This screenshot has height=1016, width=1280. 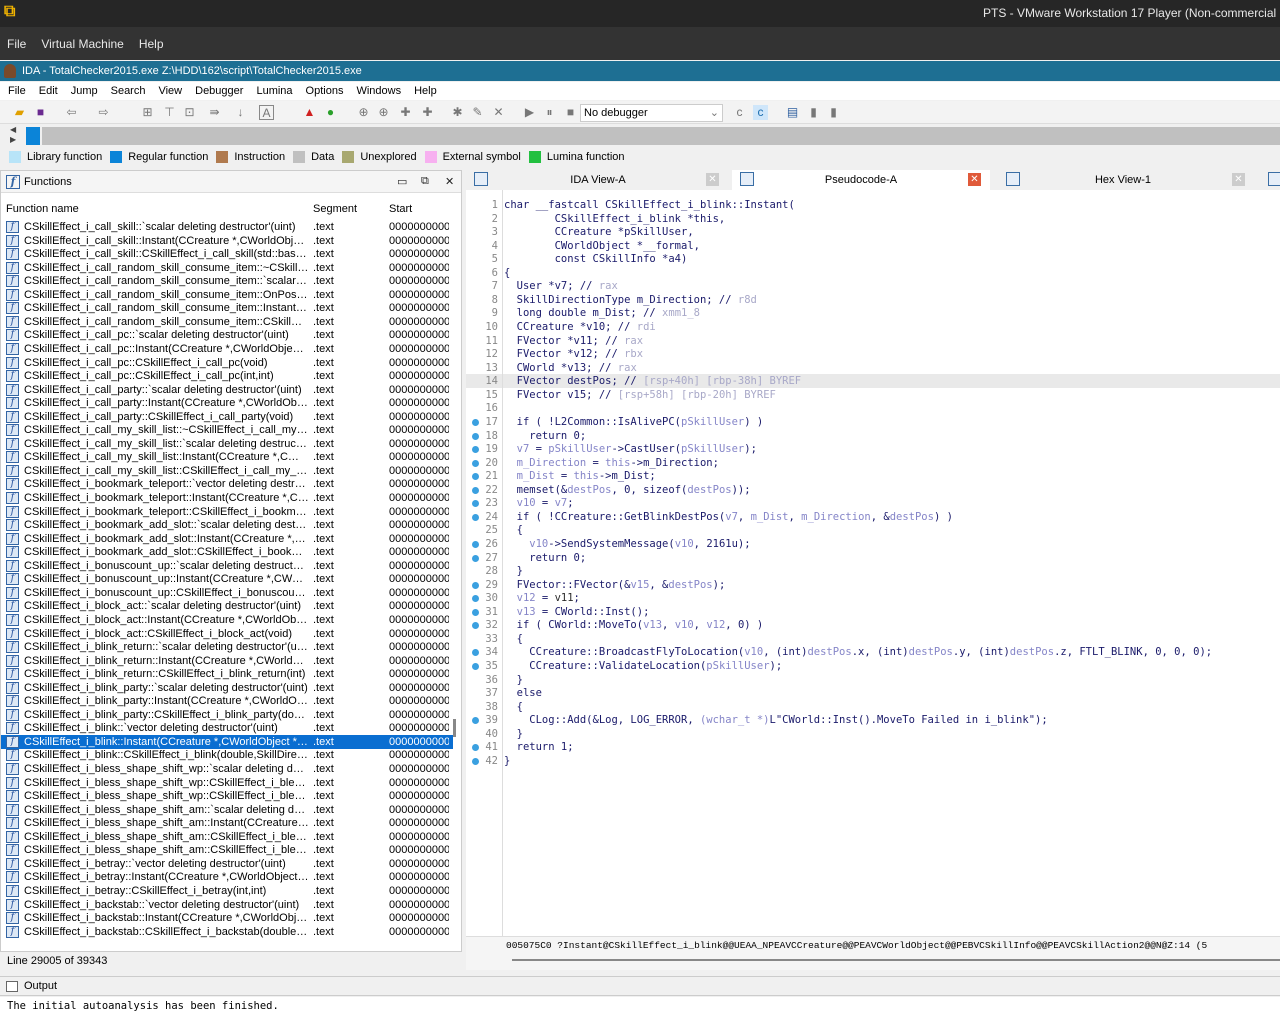 What do you see at coordinates (873, 612) in the screenshot?
I see `code-line: 31 v13 = CWorld::Inst();` at bounding box center [873, 612].